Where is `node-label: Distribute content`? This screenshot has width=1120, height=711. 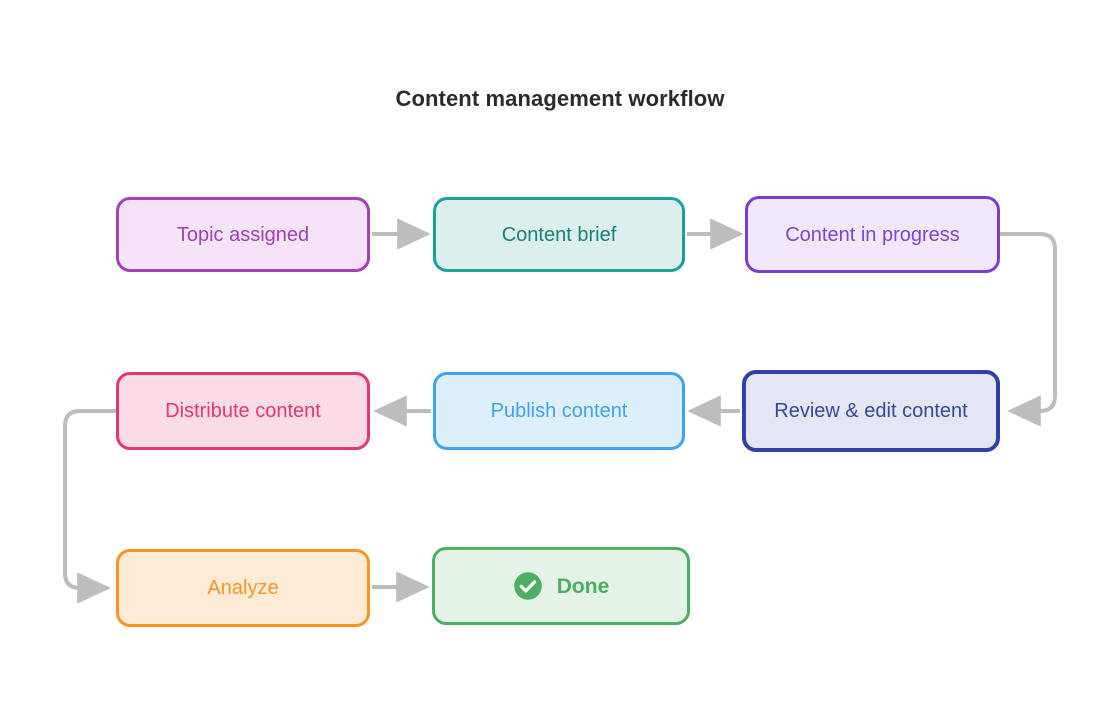
node-label: Distribute content is located at coordinates (243, 411).